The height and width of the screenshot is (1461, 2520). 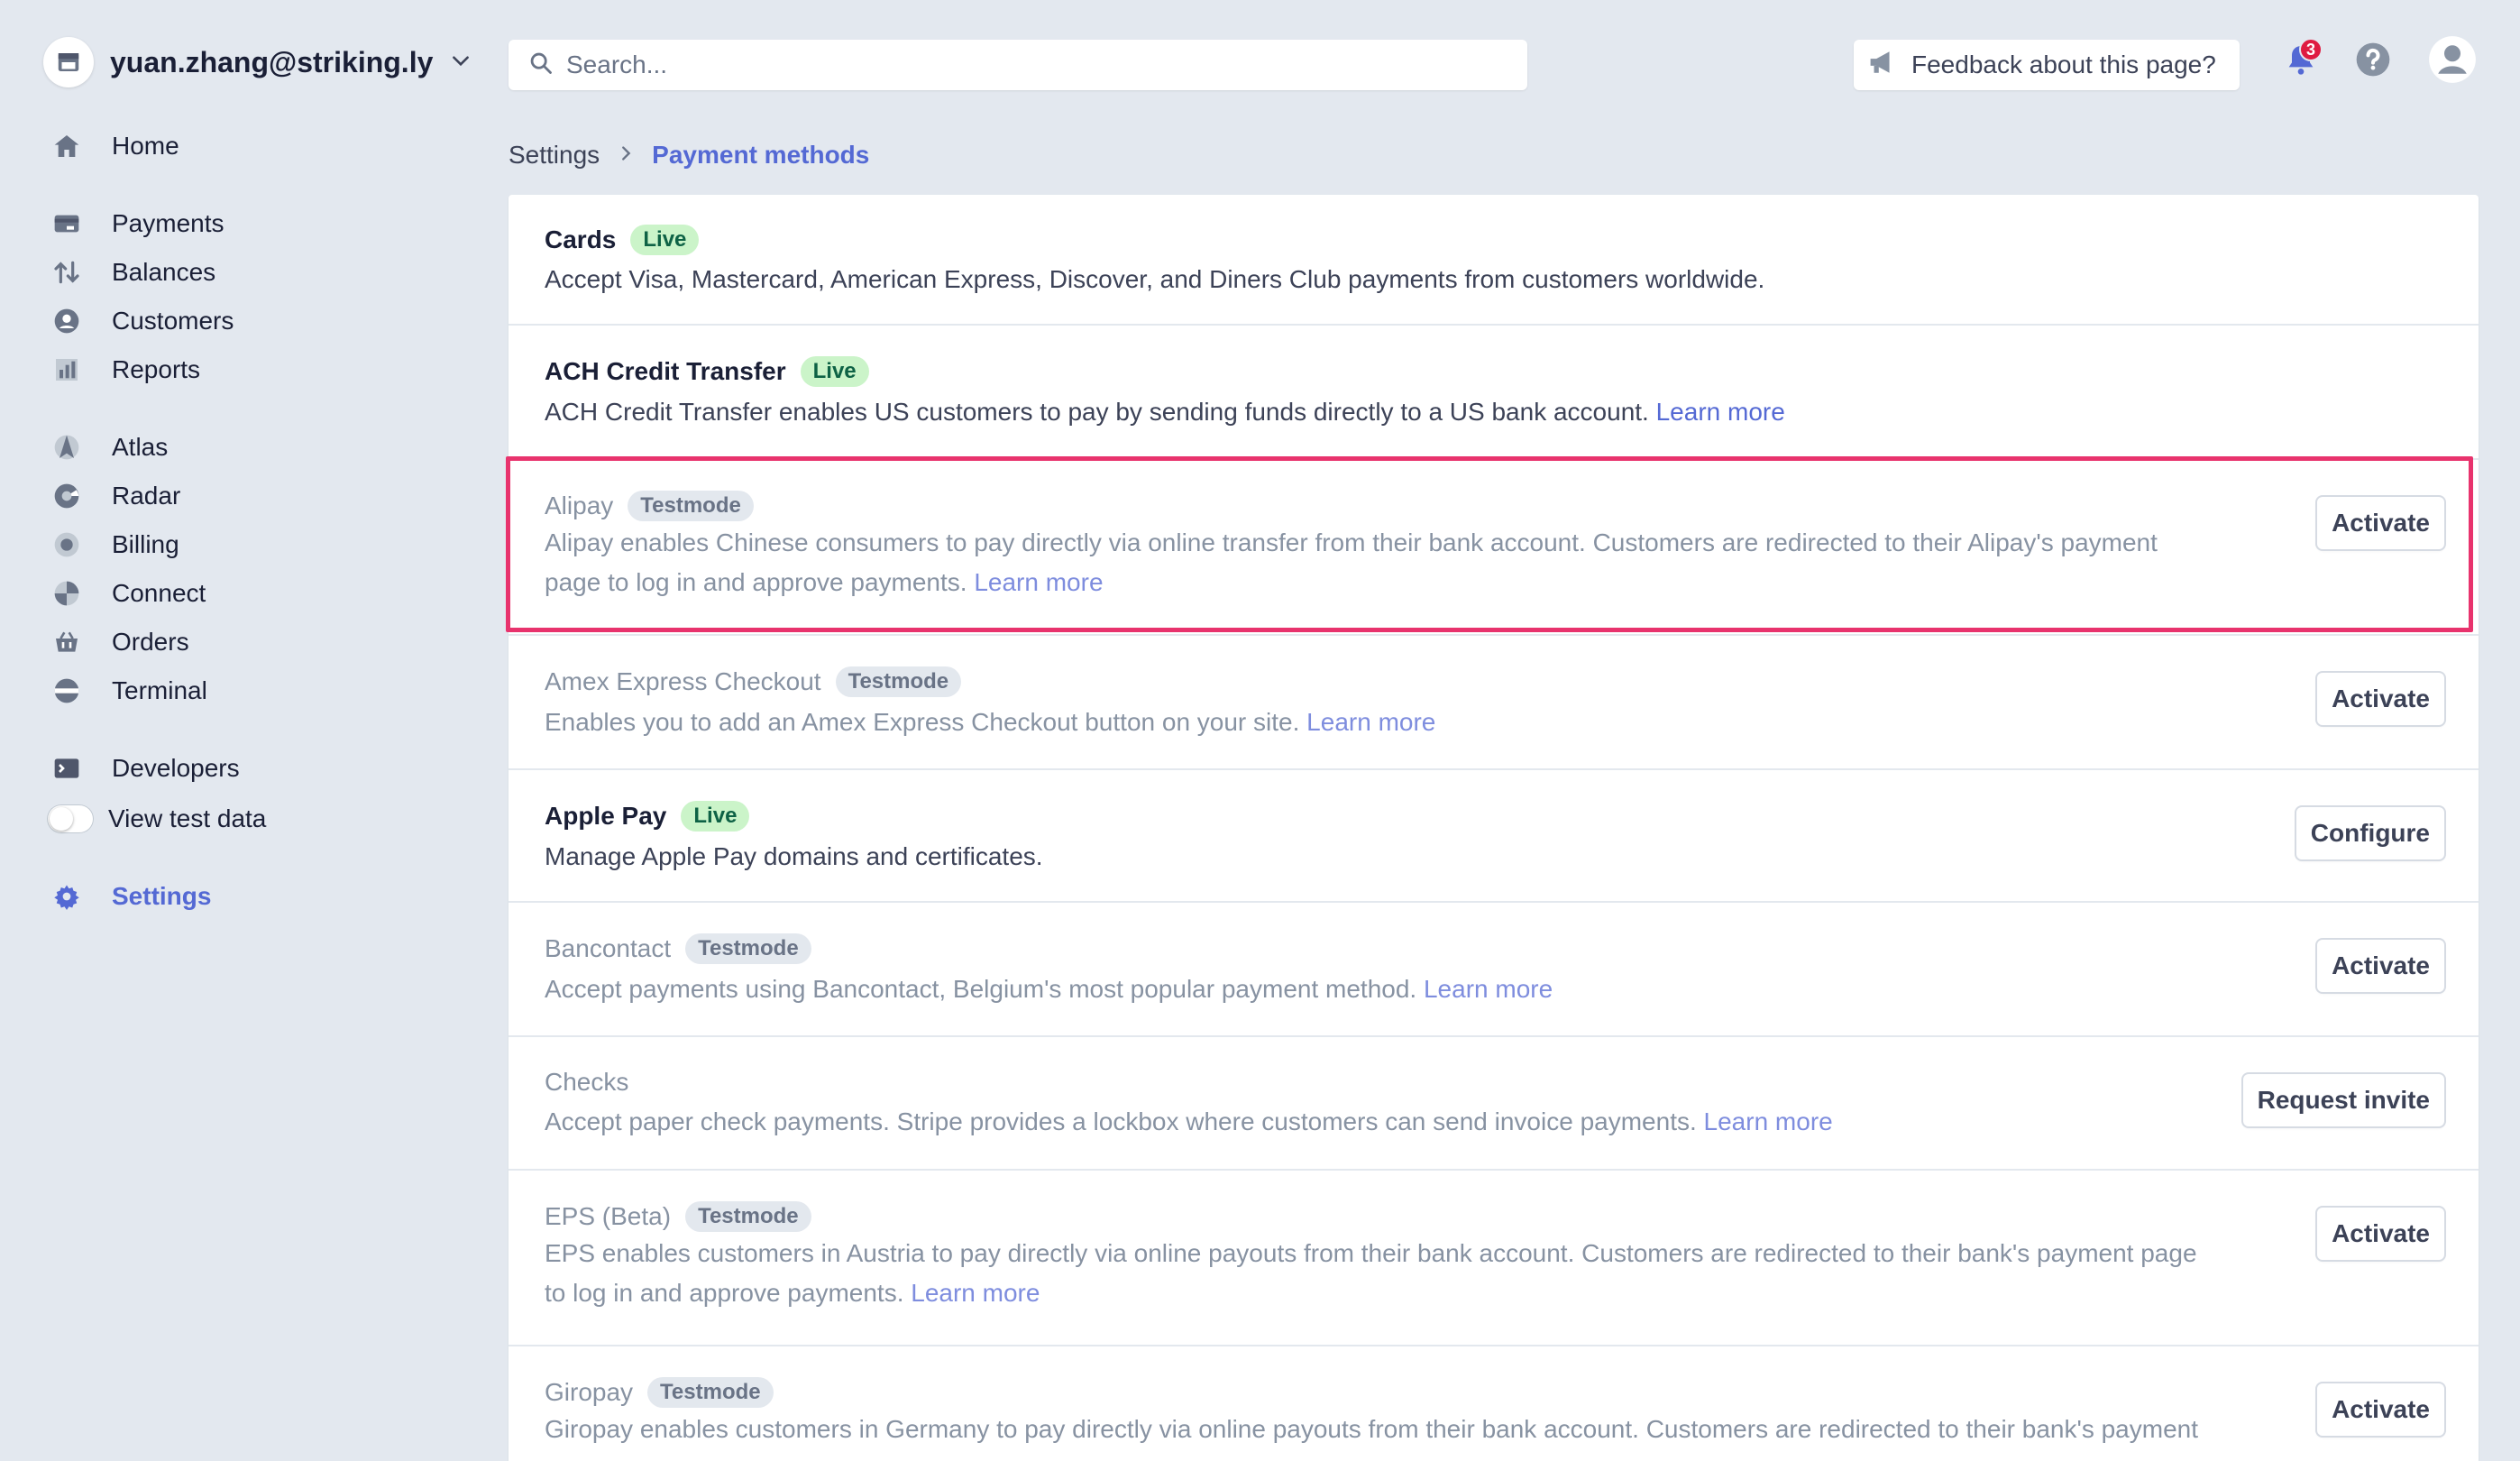 What do you see at coordinates (590, 1392) in the screenshot?
I see `method-title: Giropay` at bounding box center [590, 1392].